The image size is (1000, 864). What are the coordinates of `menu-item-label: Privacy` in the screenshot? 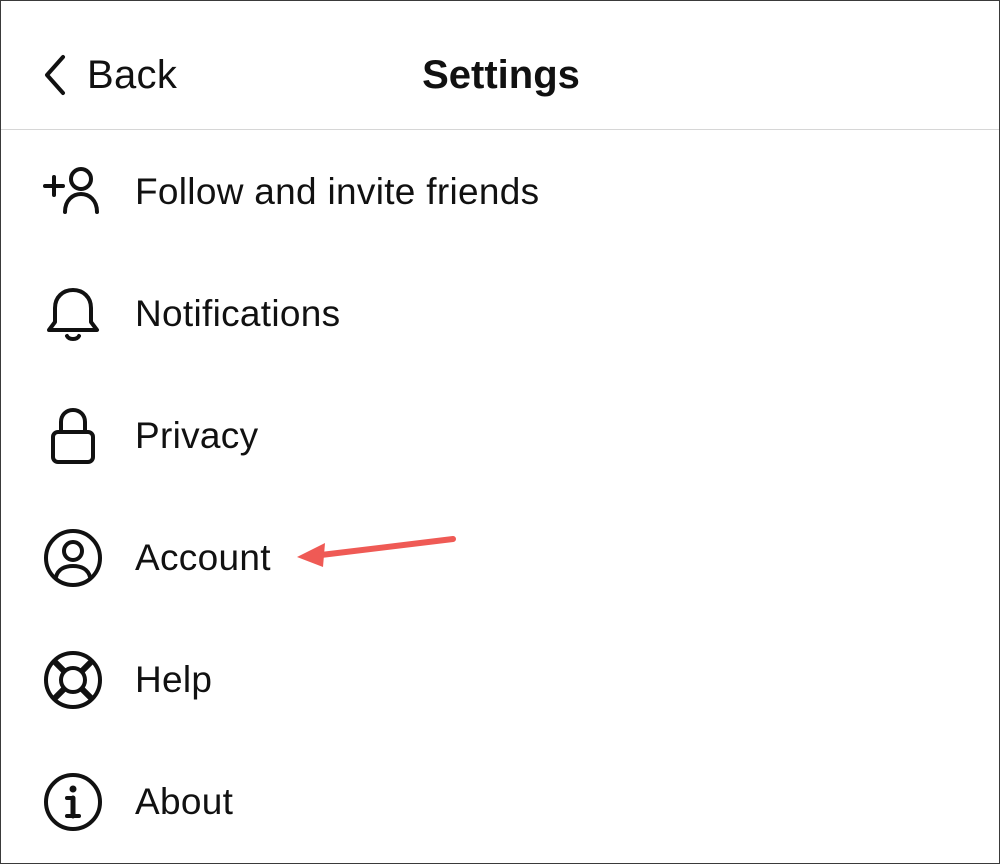 It's located at (197, 435).